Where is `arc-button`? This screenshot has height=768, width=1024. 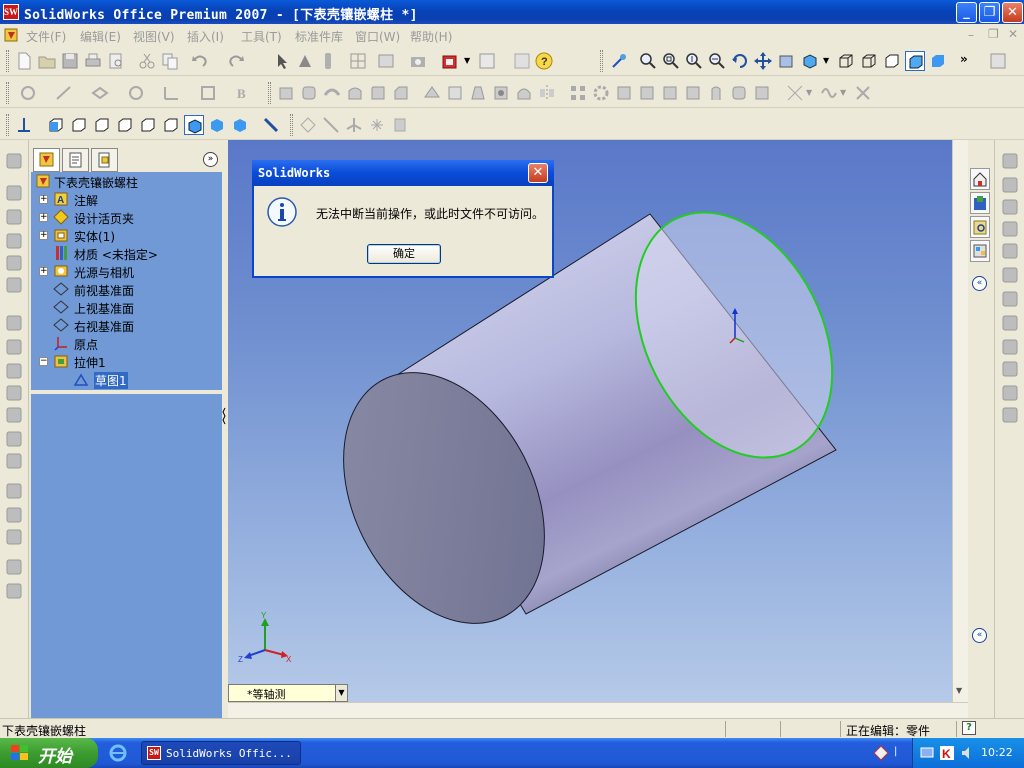 arc-button is located at coordinates (172, 93).